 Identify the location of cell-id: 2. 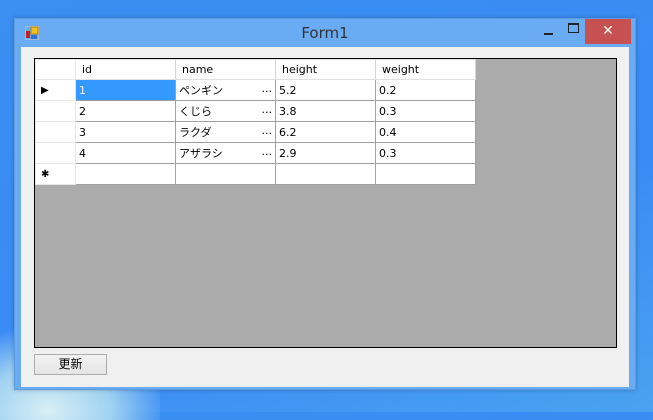
(125, 111).